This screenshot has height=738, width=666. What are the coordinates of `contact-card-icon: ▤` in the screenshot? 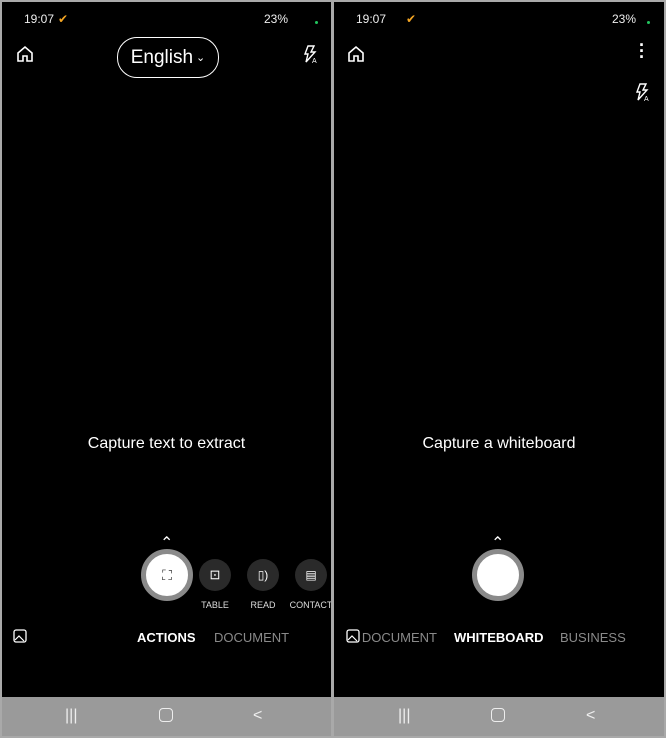 It's located at (311, 575).